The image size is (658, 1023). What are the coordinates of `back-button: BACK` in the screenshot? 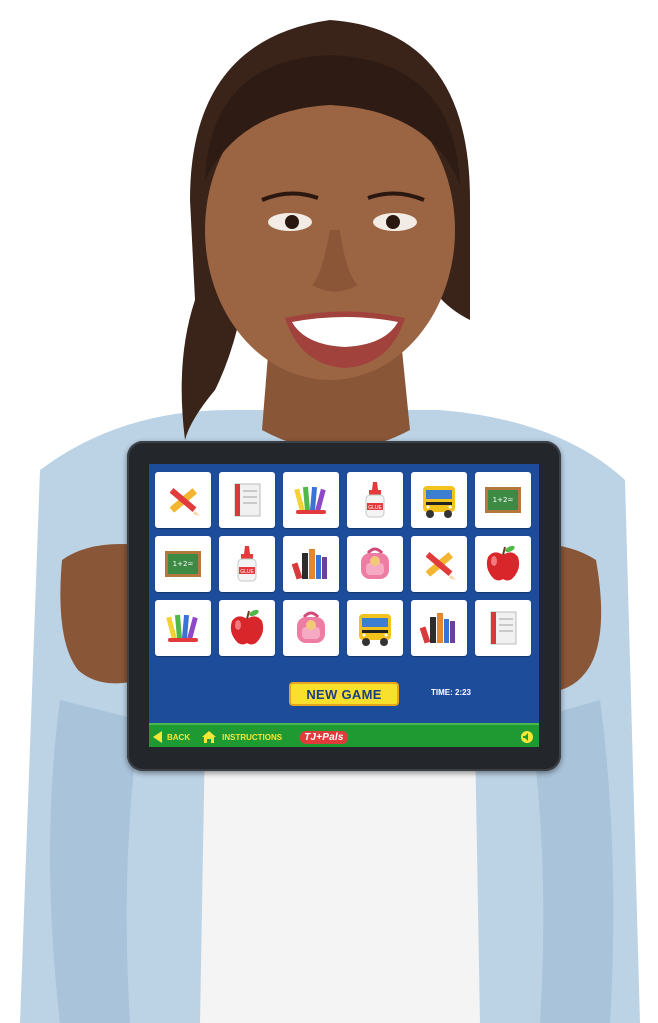 It's located at (171, 737).